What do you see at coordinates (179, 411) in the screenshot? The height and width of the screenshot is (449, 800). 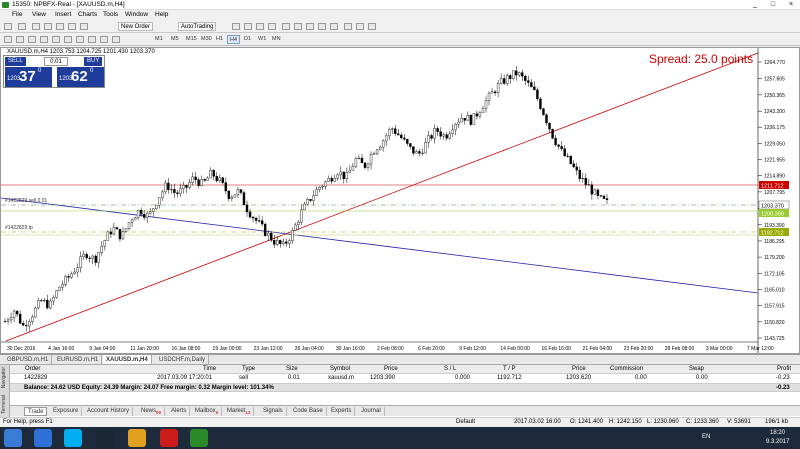 I see `tab-alerts: Alerts` at bounding box center [179, 411].